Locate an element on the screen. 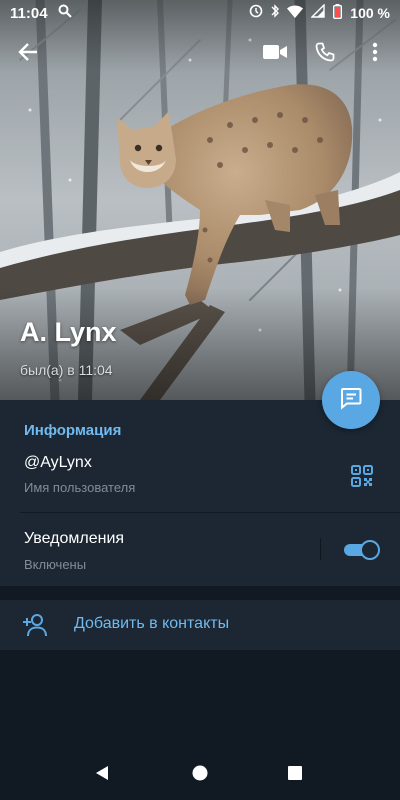  back-button is located at coordinates (28, 54).